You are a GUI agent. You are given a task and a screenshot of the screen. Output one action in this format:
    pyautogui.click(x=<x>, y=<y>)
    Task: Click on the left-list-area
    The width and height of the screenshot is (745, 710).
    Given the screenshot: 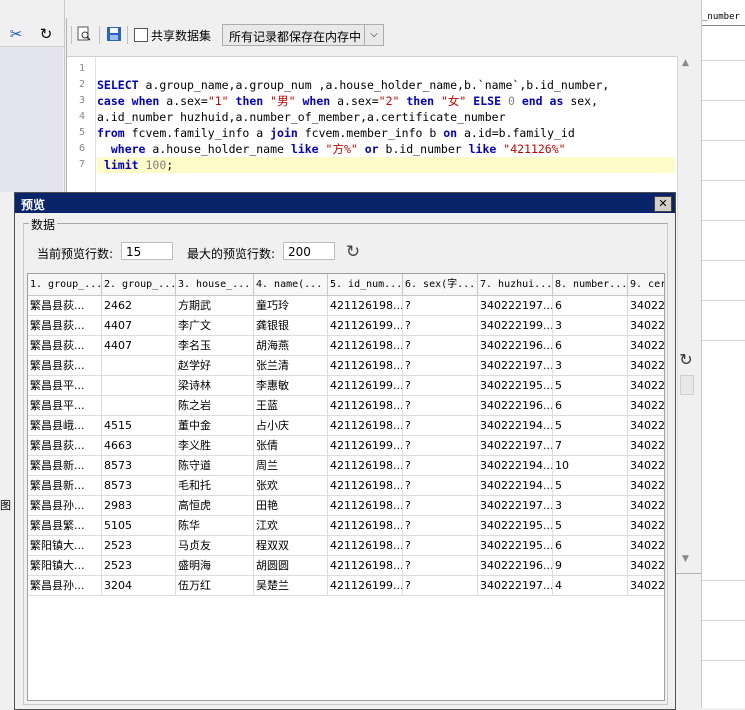 What is the action you would take?
    pyautogui.click(x=31, y=119)
    